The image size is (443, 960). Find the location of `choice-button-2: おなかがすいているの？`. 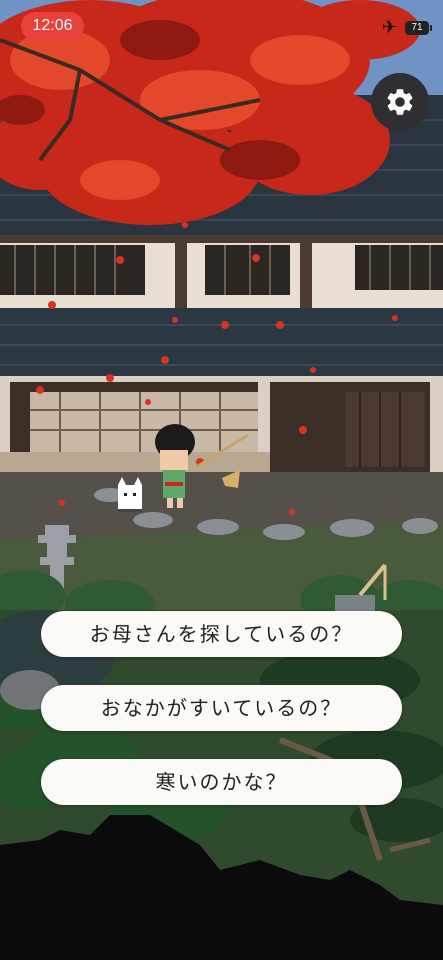

choice-button-2: おなかがすいているの？ is located at coordinates (221, 708).